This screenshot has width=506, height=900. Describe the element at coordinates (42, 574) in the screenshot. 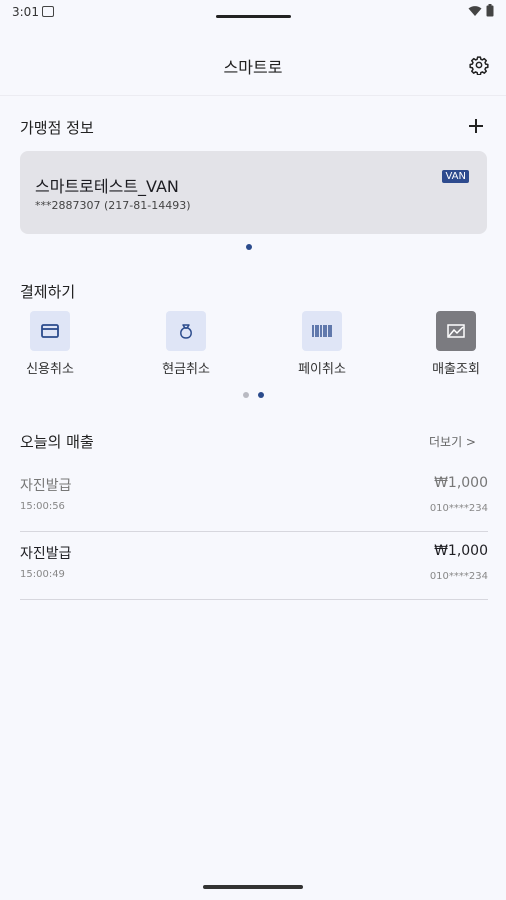

I see `sale-time: 15:00:49` at that location.